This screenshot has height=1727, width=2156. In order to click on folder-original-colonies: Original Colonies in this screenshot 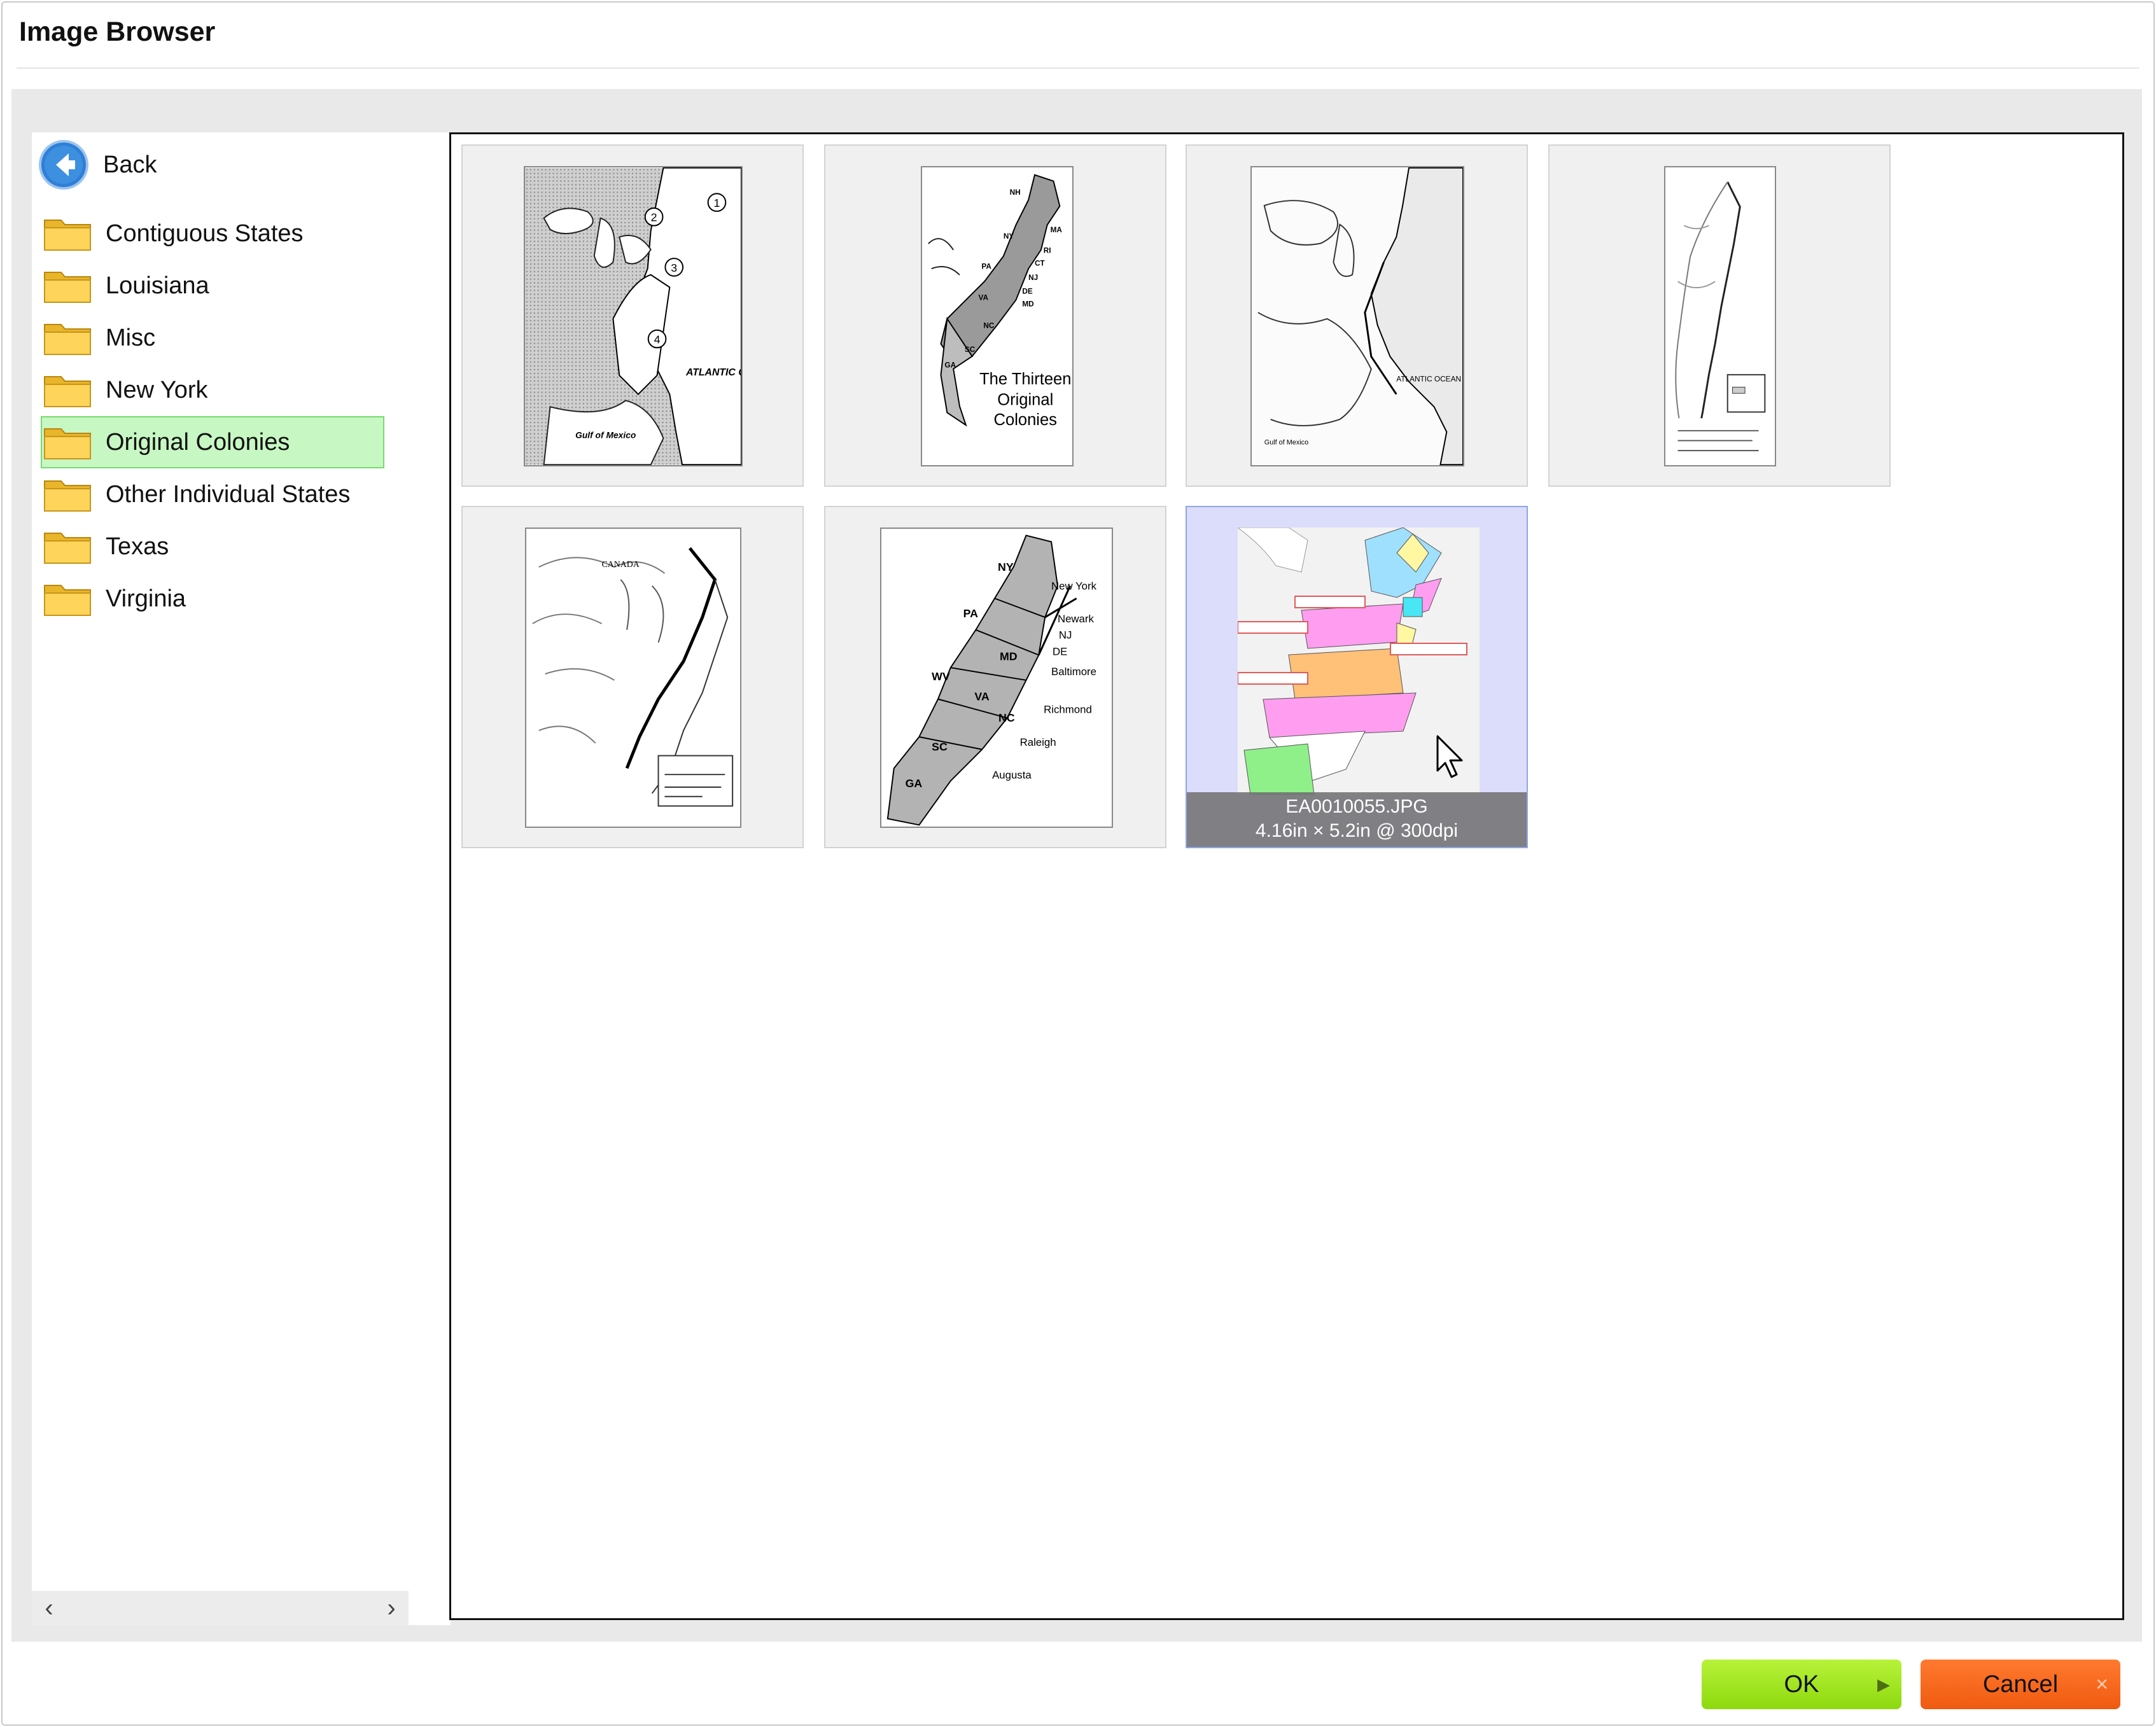, I will do `click(212, 442)`.